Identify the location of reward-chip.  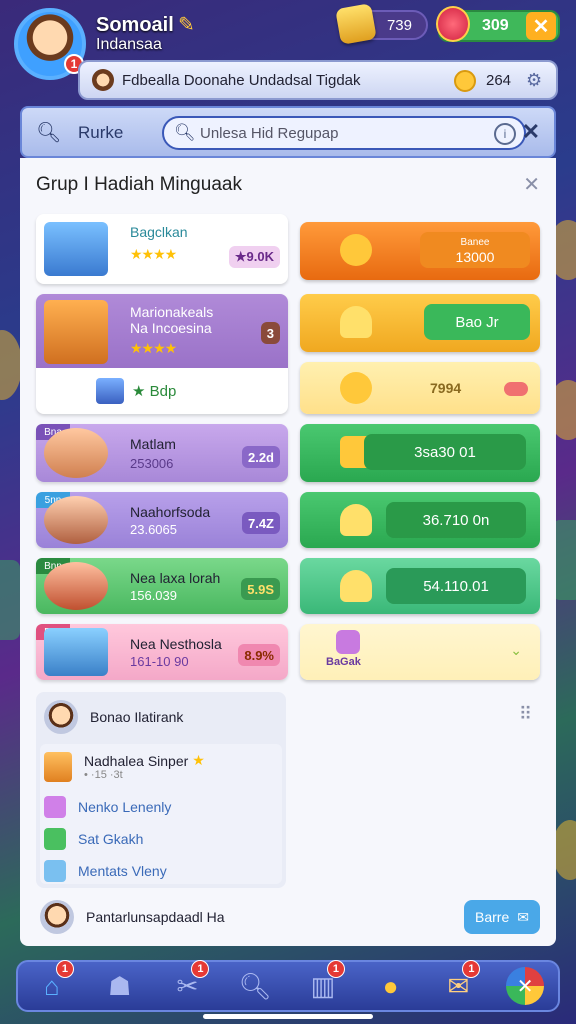
(516, 389).